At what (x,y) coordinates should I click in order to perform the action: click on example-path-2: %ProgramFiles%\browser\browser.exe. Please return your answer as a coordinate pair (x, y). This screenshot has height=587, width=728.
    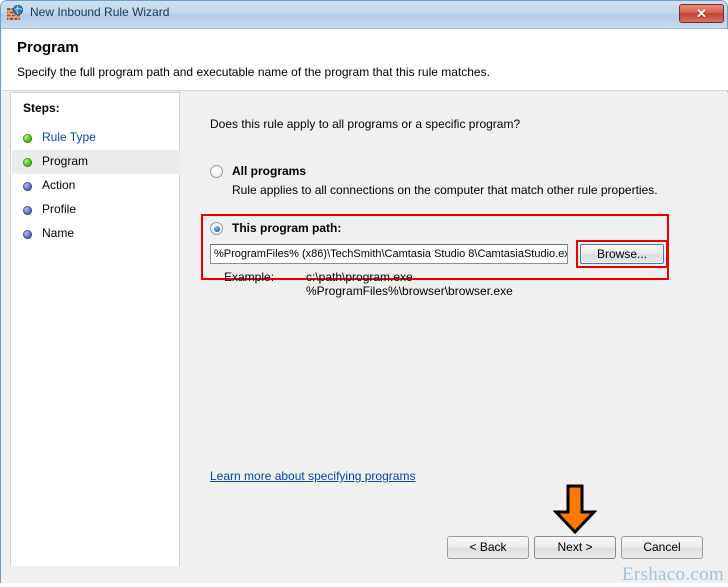
    Looking at the image, I should click on (409, 291).